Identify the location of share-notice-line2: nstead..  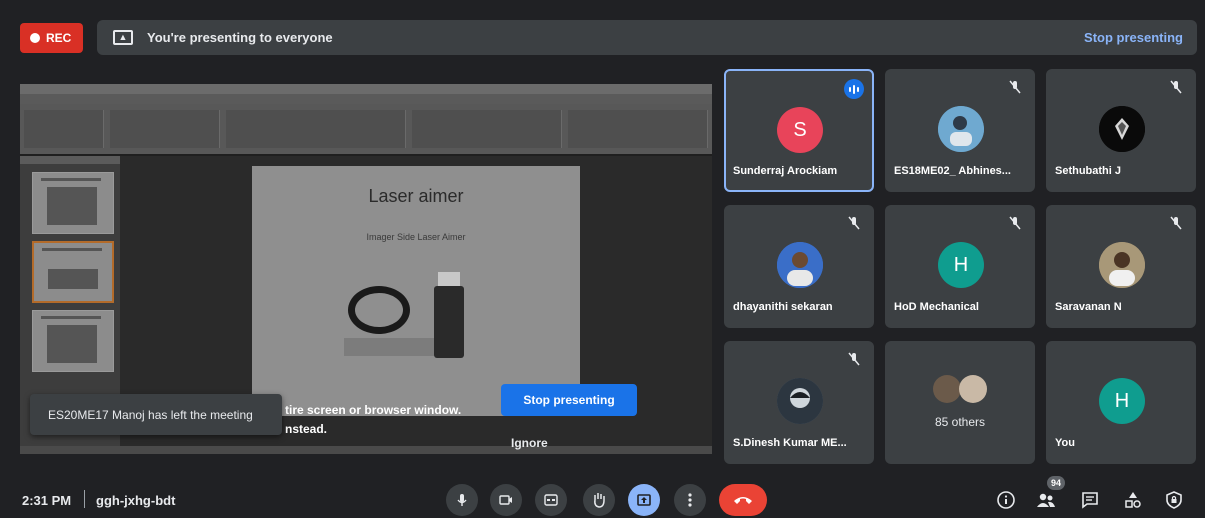
(306, 429).